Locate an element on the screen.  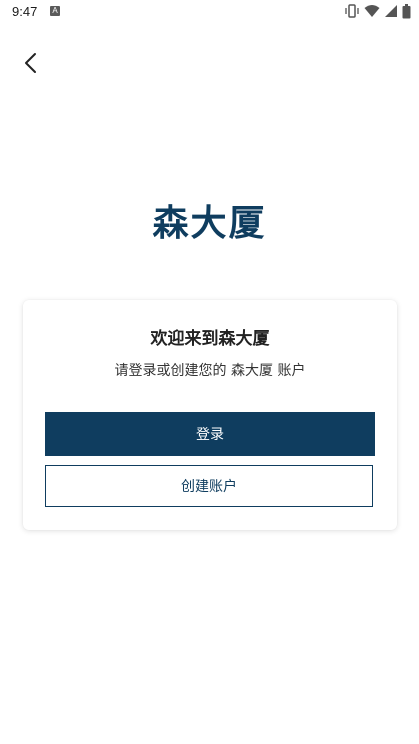
status-bar: 9:47 A is located at coordinates (209, 12).